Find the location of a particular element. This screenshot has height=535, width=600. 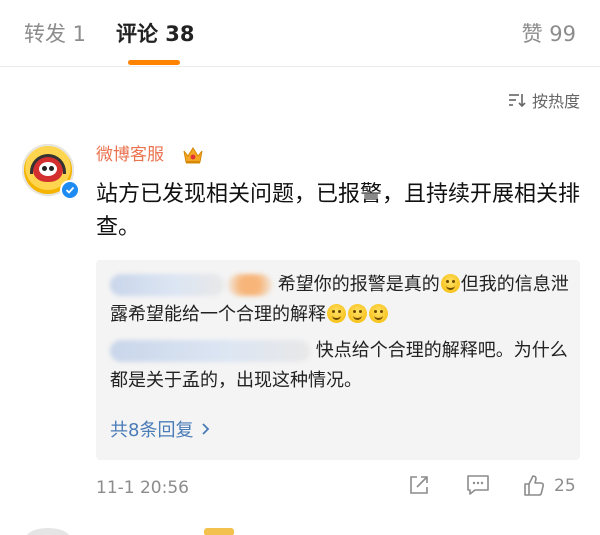

like-count: 25 is located at coordinates (565, 486).